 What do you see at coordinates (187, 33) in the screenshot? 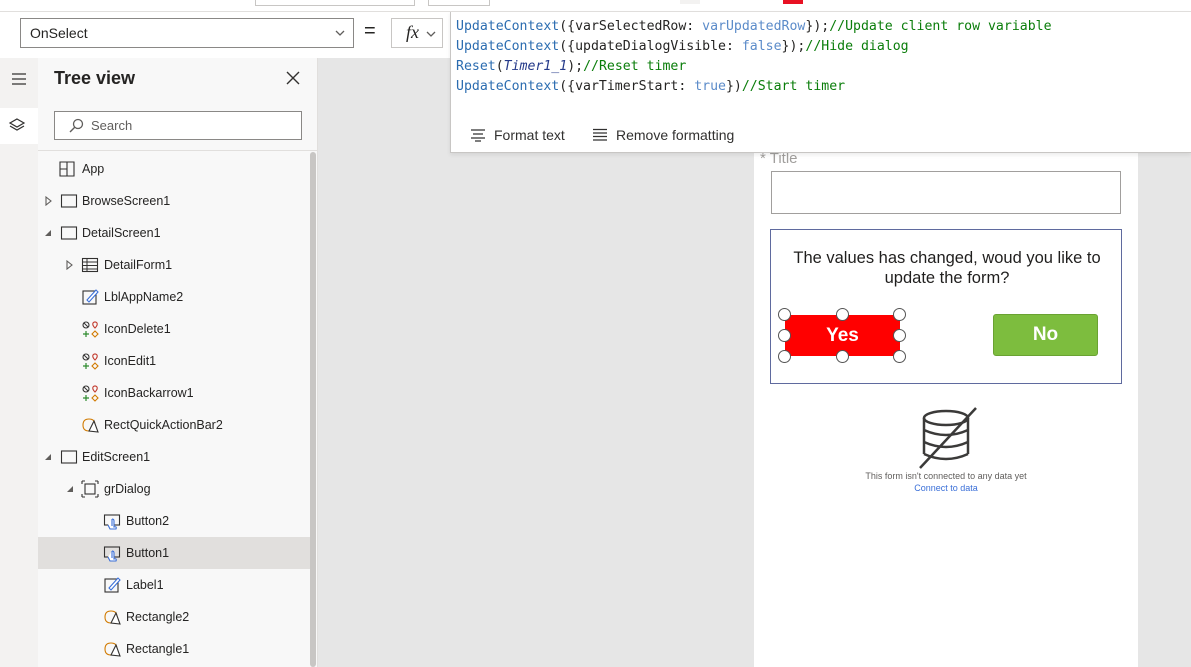
I see `property-dropdown: OnSelect` at bounding box center [187, 33].